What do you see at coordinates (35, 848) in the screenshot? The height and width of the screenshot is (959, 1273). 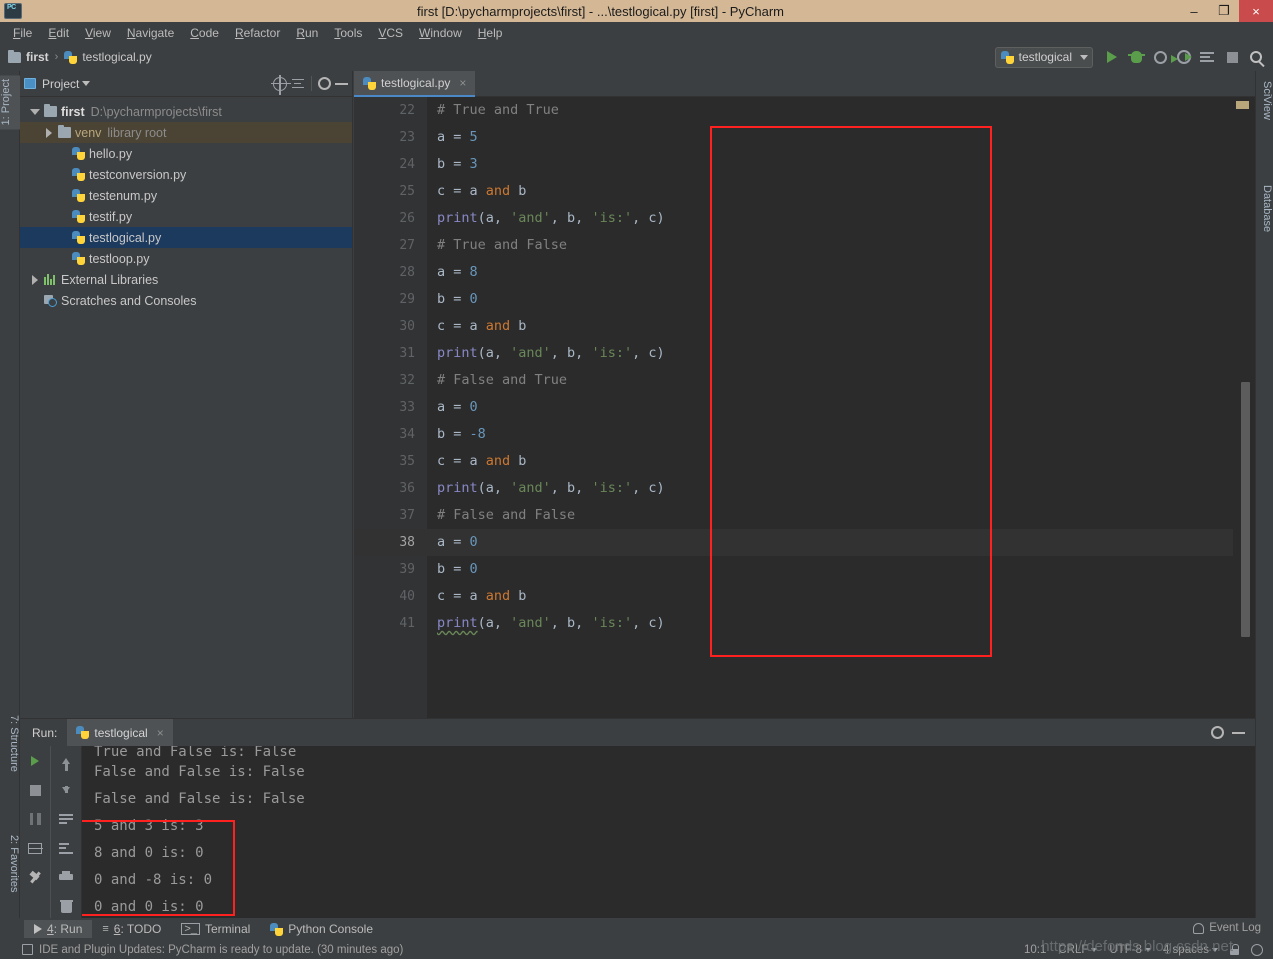 I see `layout-settings-icon` at bounding box center [35, 848].